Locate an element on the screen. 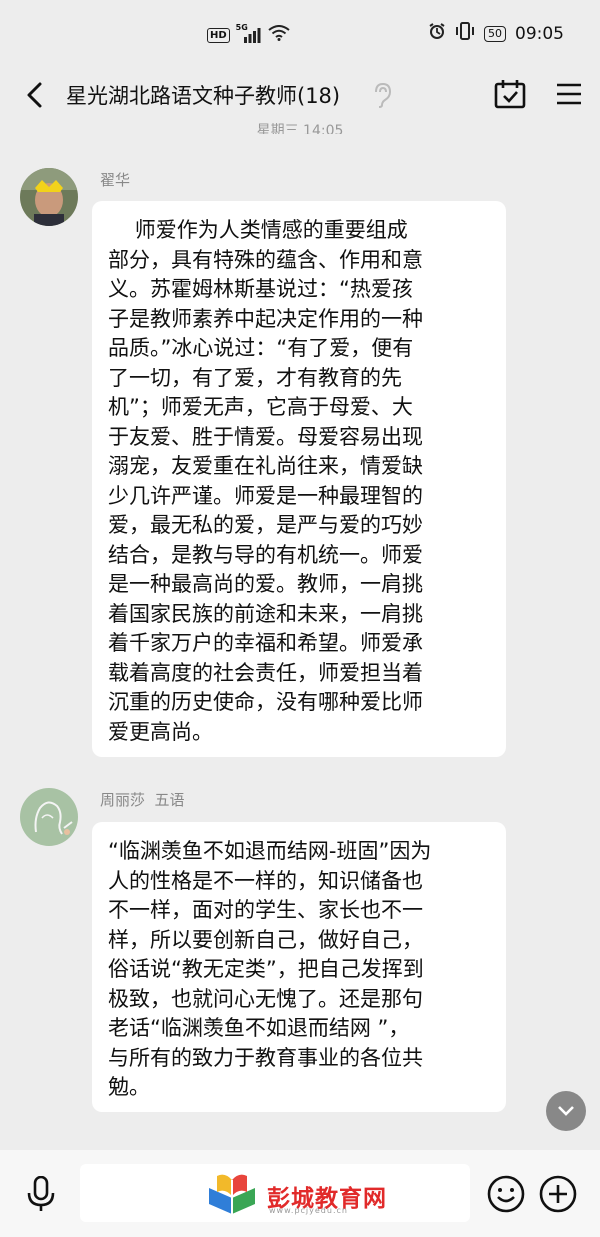 The width and height of the screenshot is (600, 1237). message-line: 结合，是教与导的有机统一。师爱 is located at coordinates (265, 554).